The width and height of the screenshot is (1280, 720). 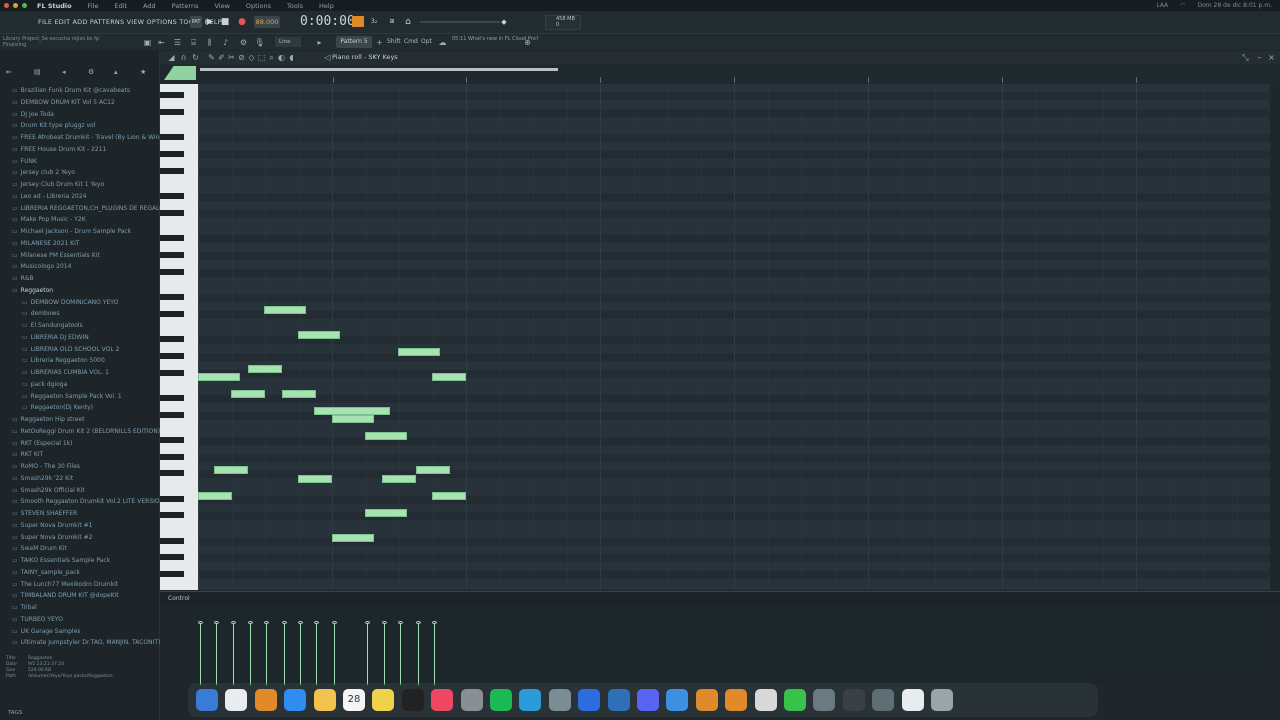 I want to click on hint-close-icon: ▣, so click(x=147, y=42).